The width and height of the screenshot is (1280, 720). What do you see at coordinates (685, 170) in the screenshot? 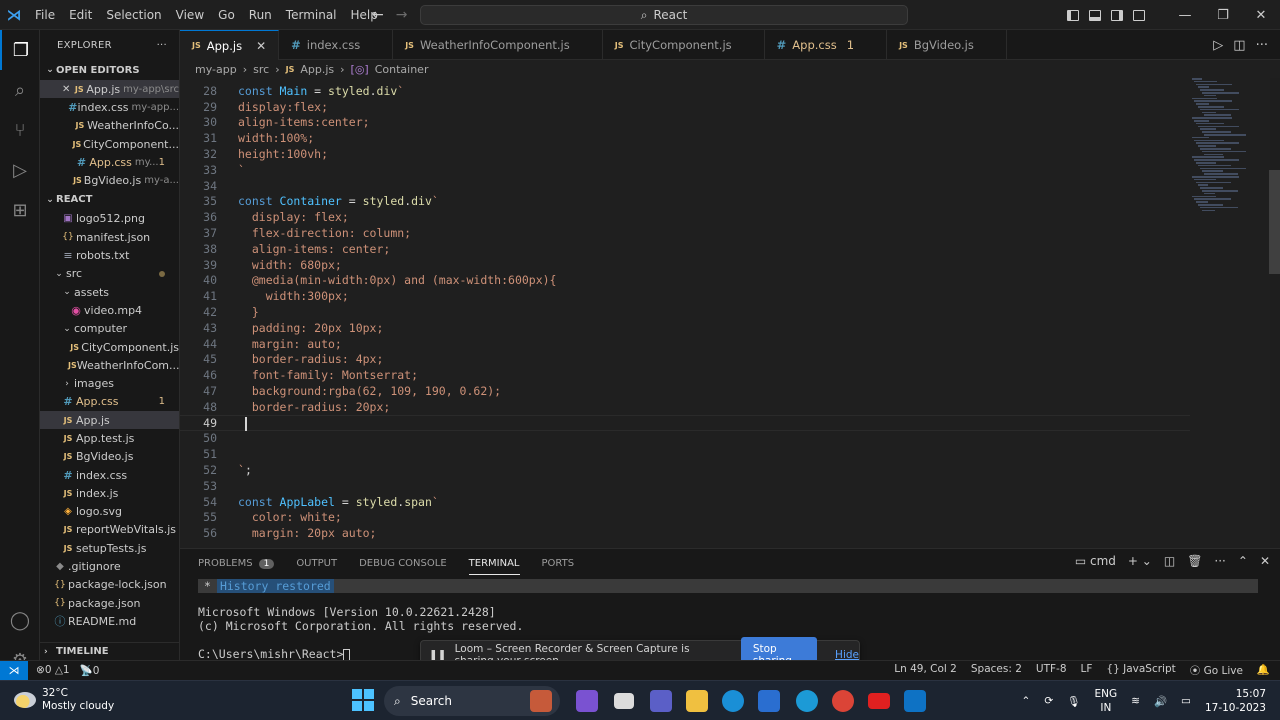
I see `code-line: 33 `` at bounding box center [685, 170].